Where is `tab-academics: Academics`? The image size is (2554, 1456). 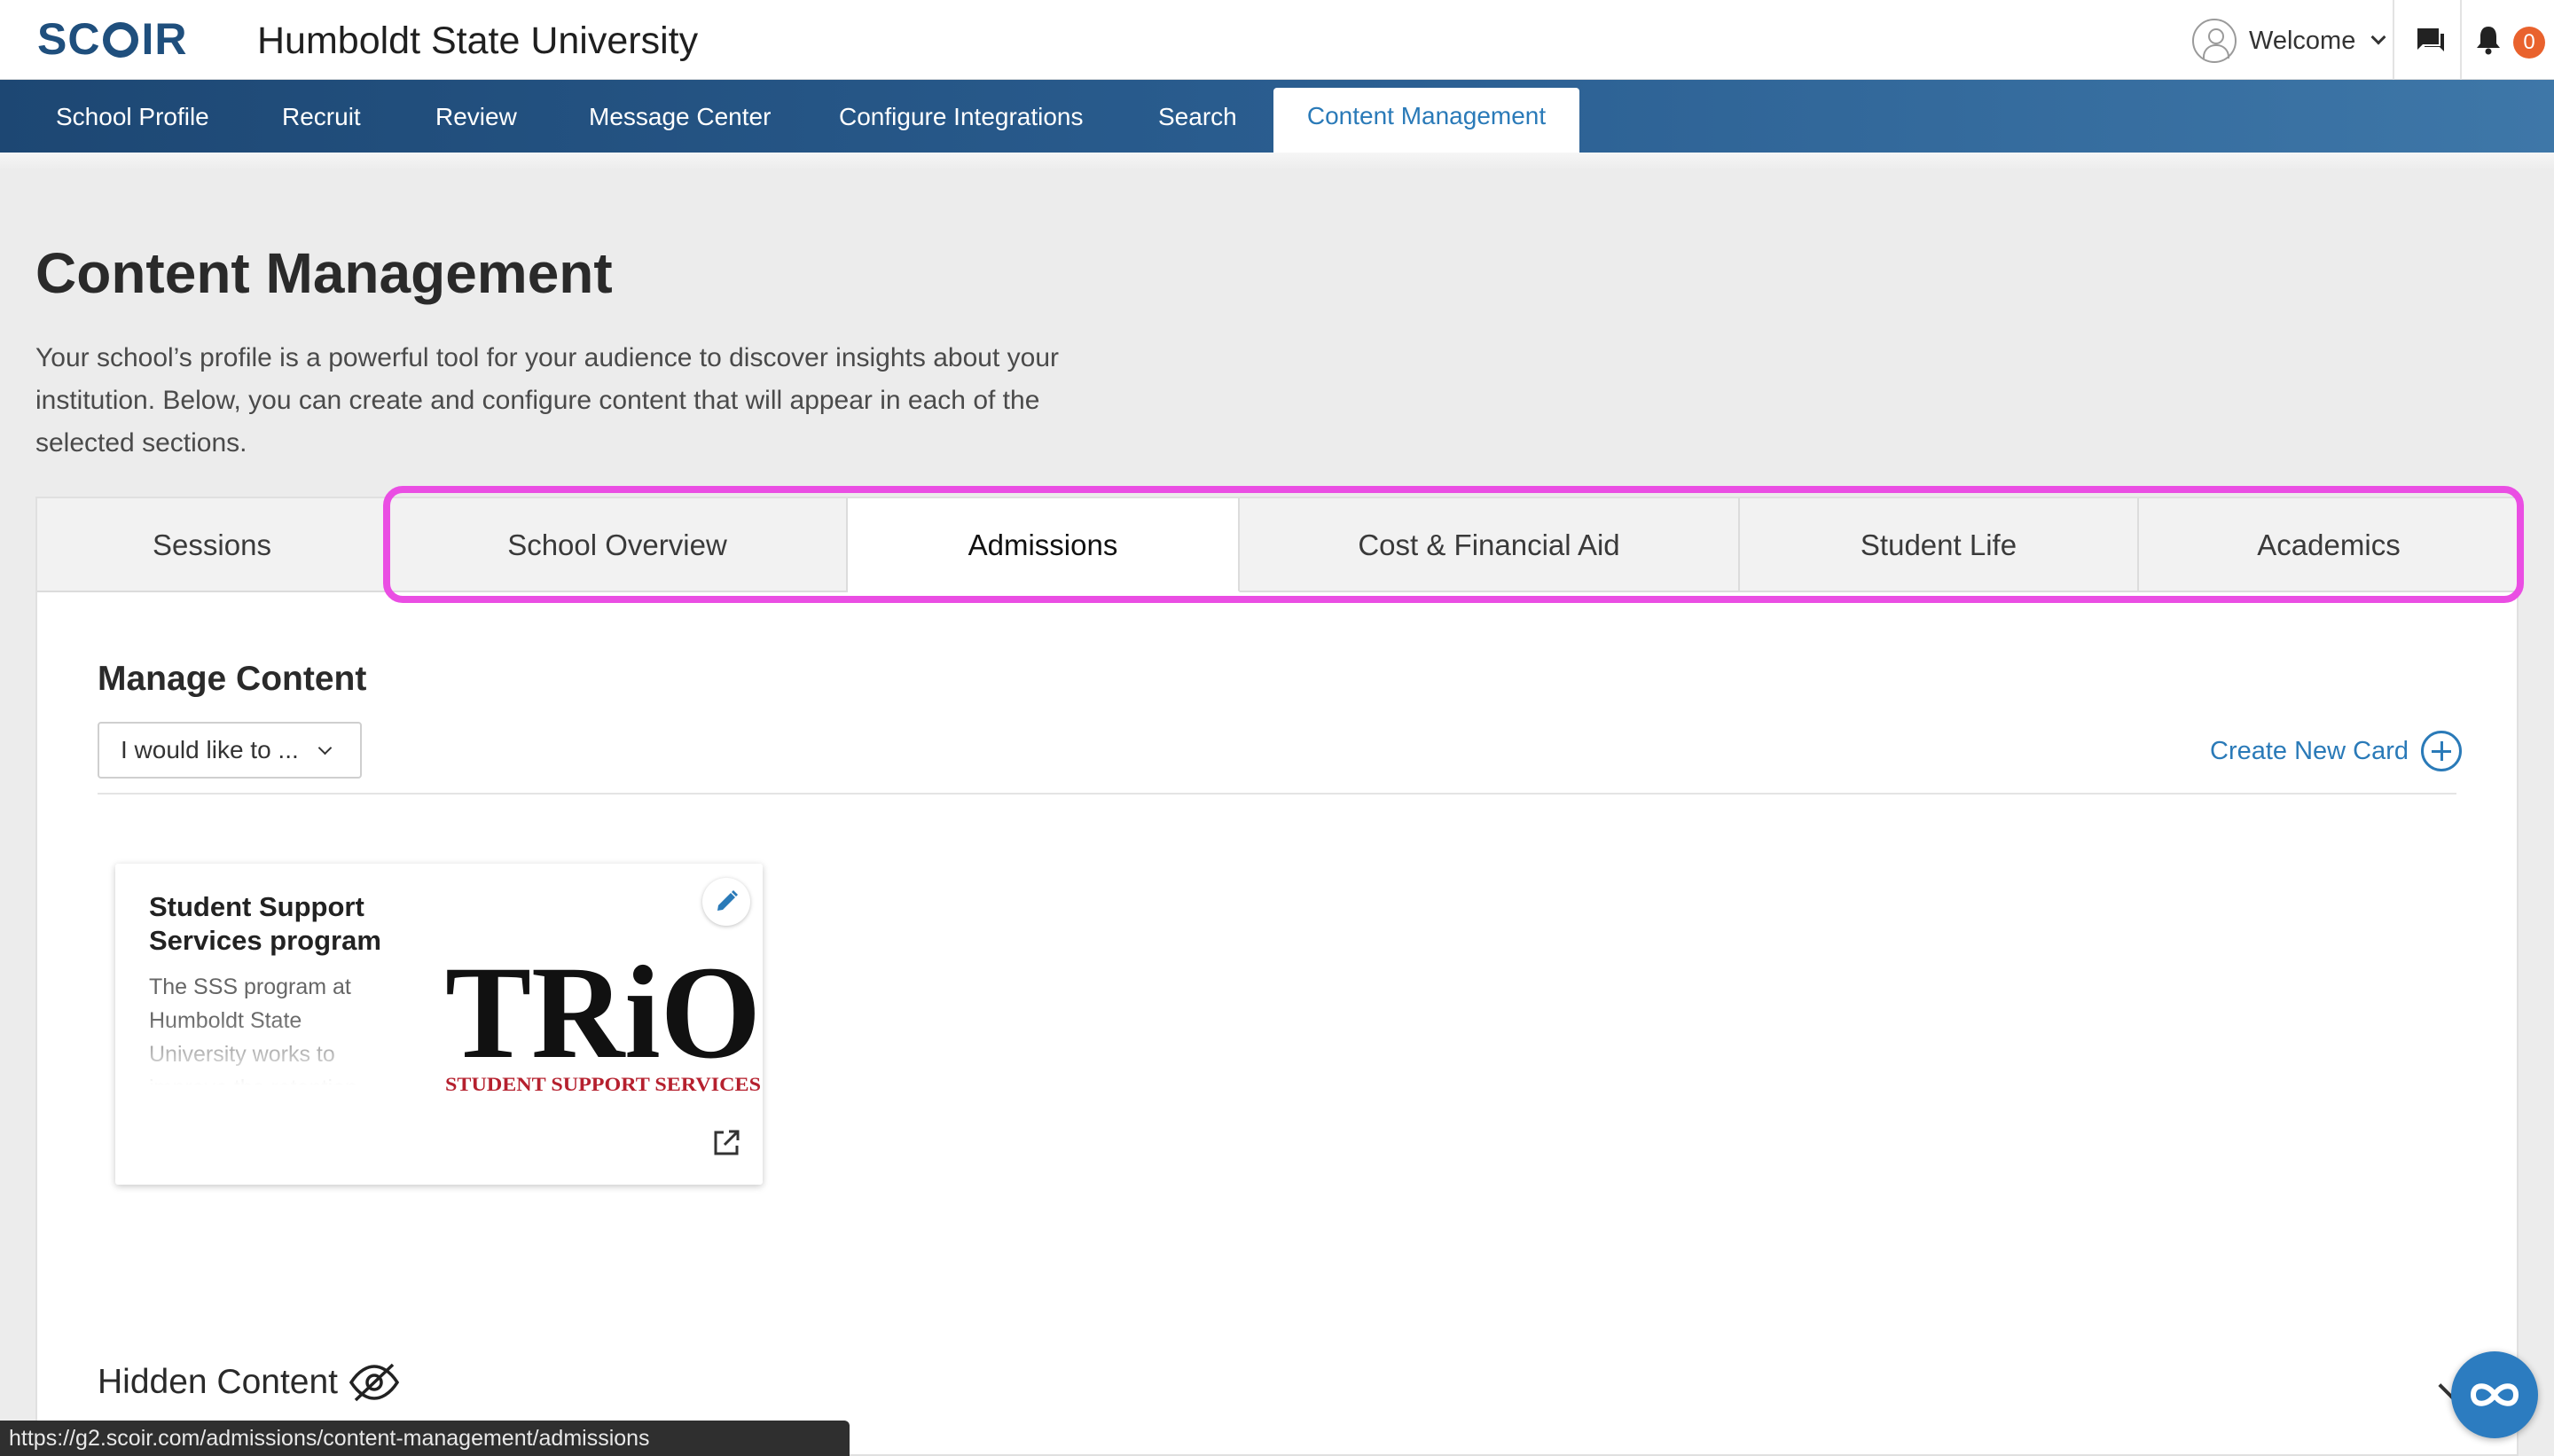
tab-academics: Academics is located at coordinates (2329, 545).